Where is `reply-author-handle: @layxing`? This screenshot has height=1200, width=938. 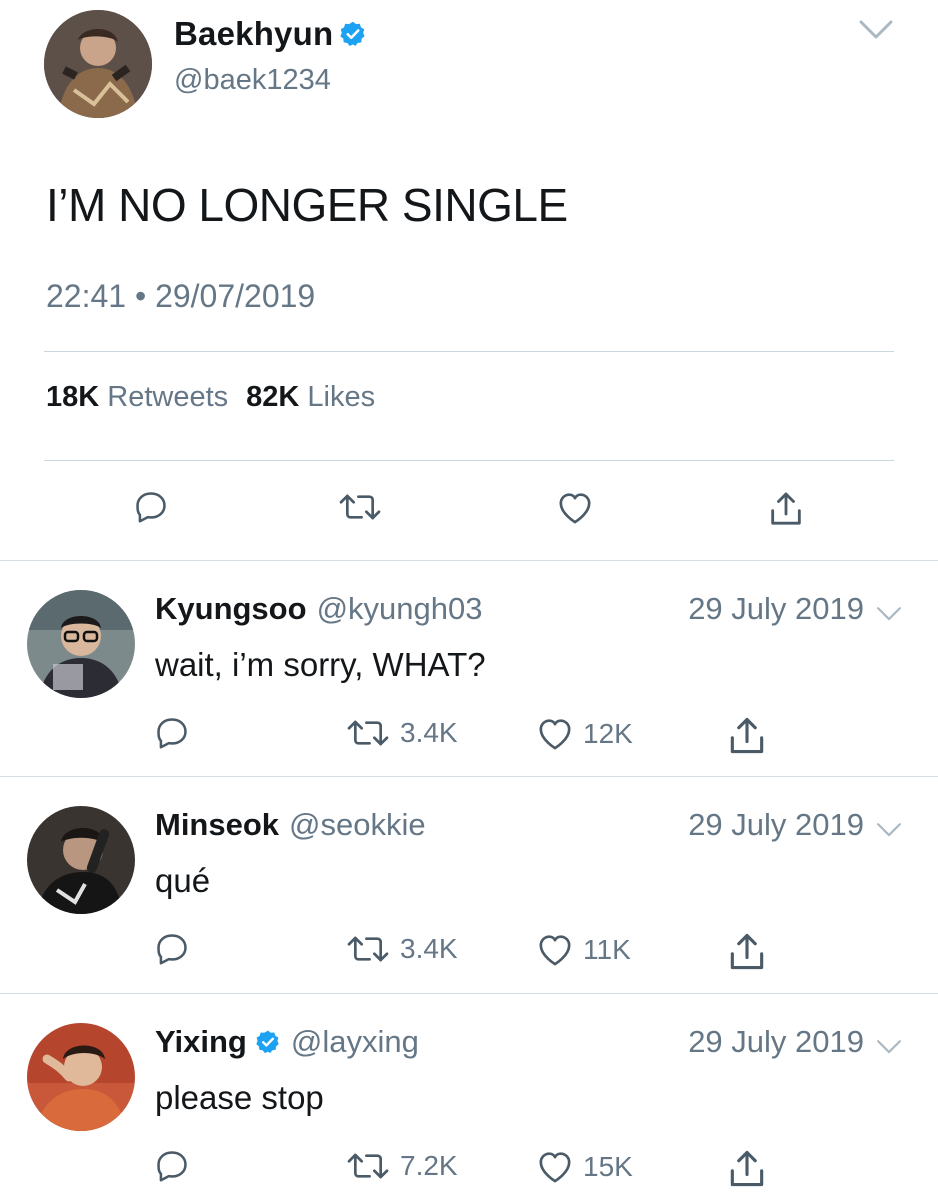
reply-author-handle: @layxing is located at coordinates (355, 1042).